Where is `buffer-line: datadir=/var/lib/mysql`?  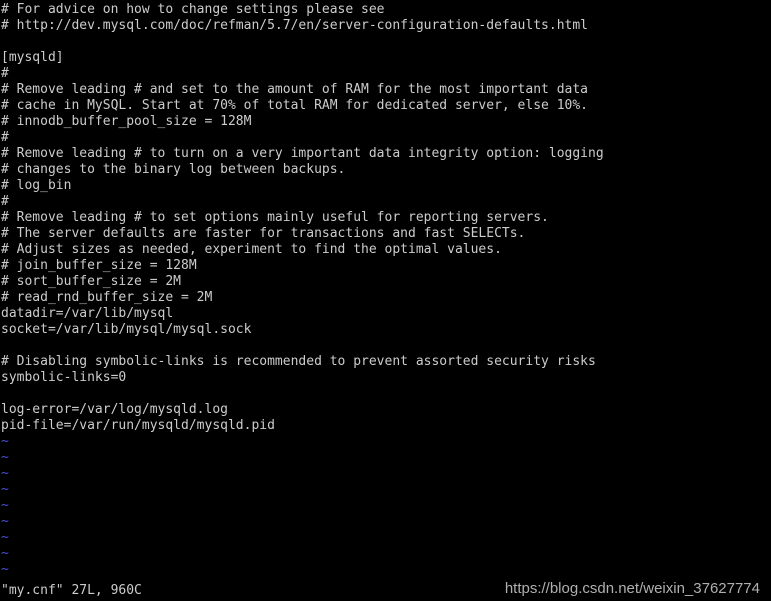 buffer-line: datadir=/var/lib/mysql is located at coordinates (385, 314).